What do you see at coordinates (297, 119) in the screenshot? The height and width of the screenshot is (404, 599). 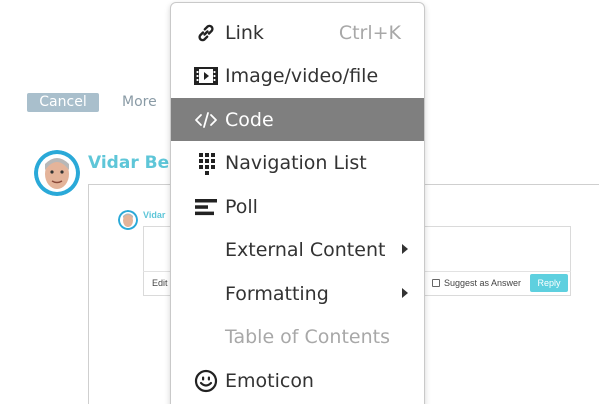 I see `menu-item-code: Code` at bounding box center [297, 119].